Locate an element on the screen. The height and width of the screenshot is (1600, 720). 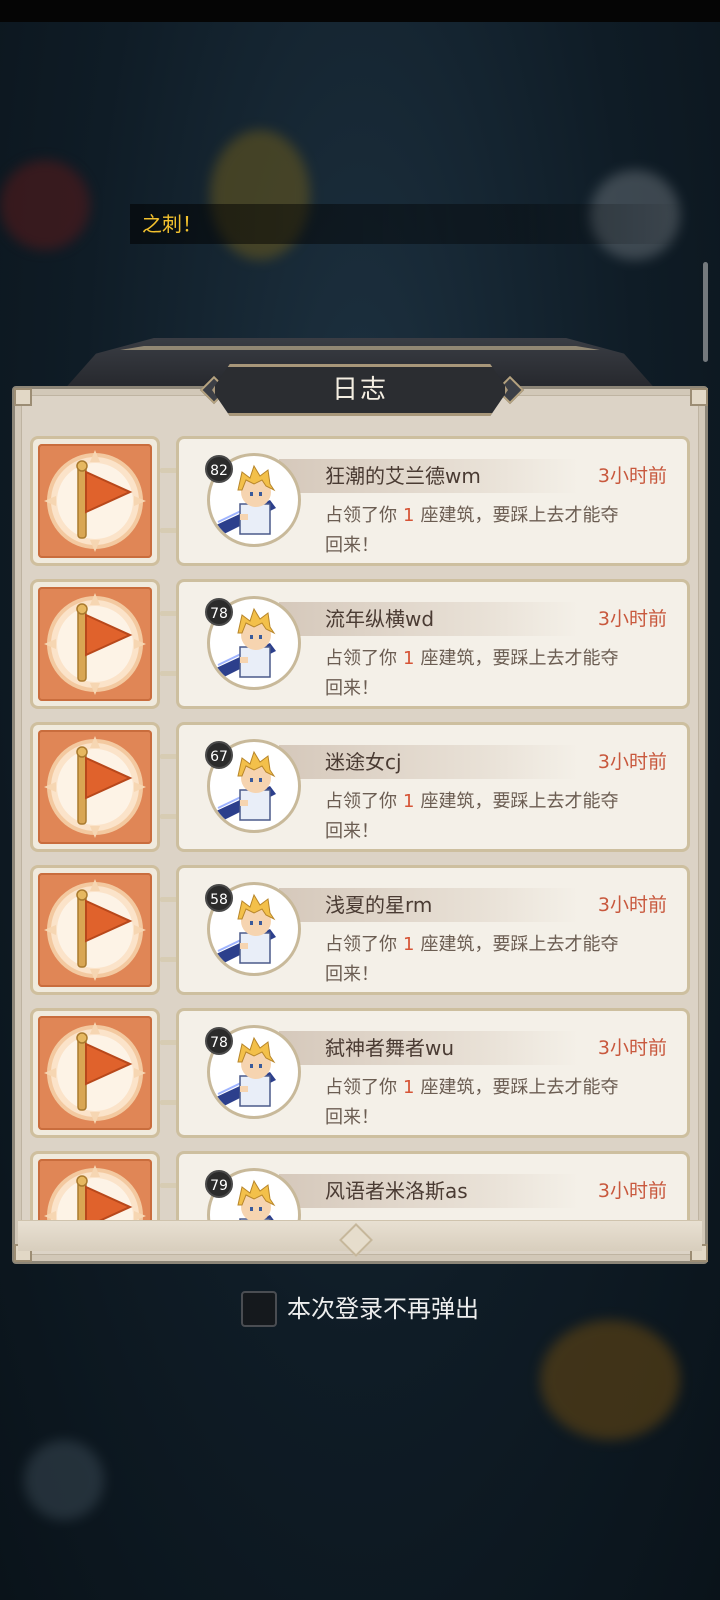
message-card: 82 狂潮的艾兰德wm 3小时前 占领了你 1 座建筑，要踩上去才能夺 回来！ is located at coordinates (433, 501).